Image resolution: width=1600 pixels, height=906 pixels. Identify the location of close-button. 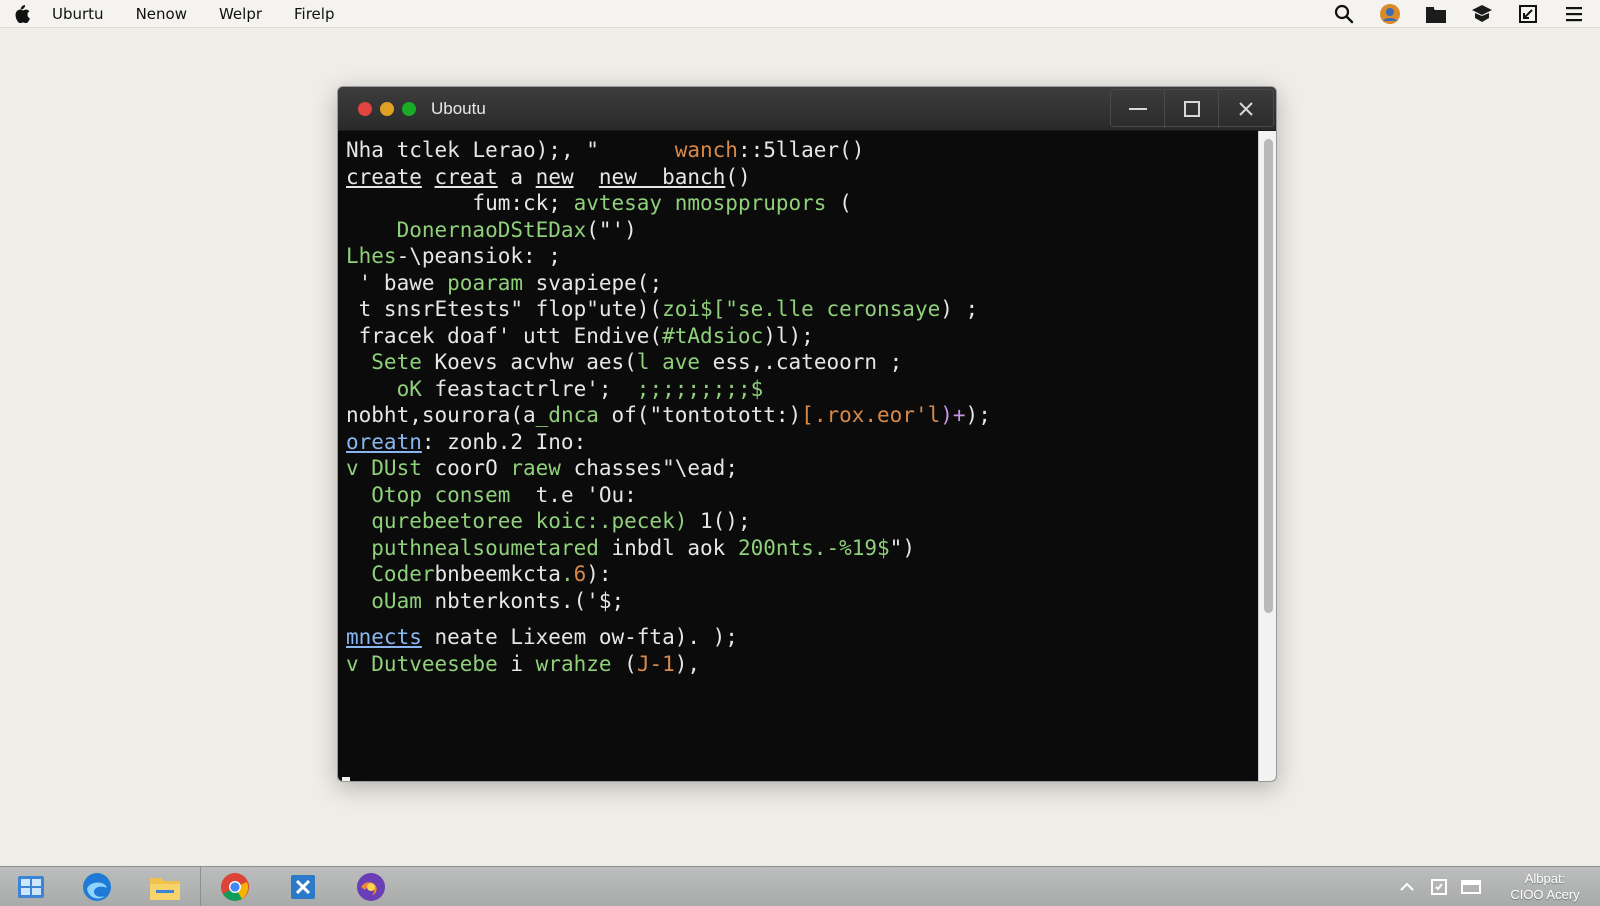
(1246, 109).